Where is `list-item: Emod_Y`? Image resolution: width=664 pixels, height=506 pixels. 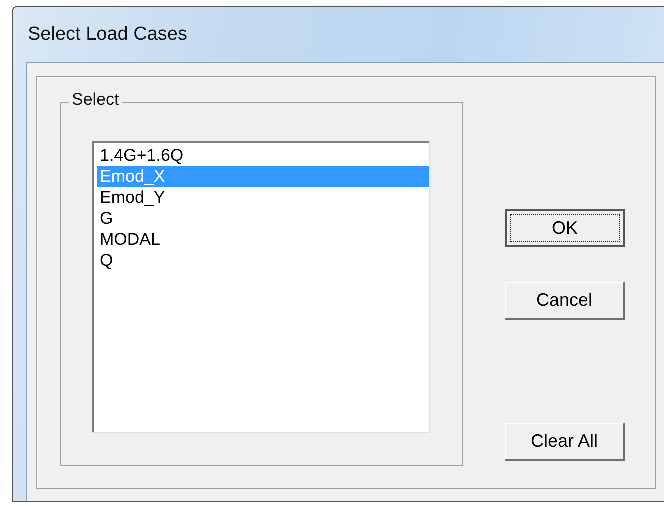
list-item: Emod_Y is located at coordinates (263, 197).